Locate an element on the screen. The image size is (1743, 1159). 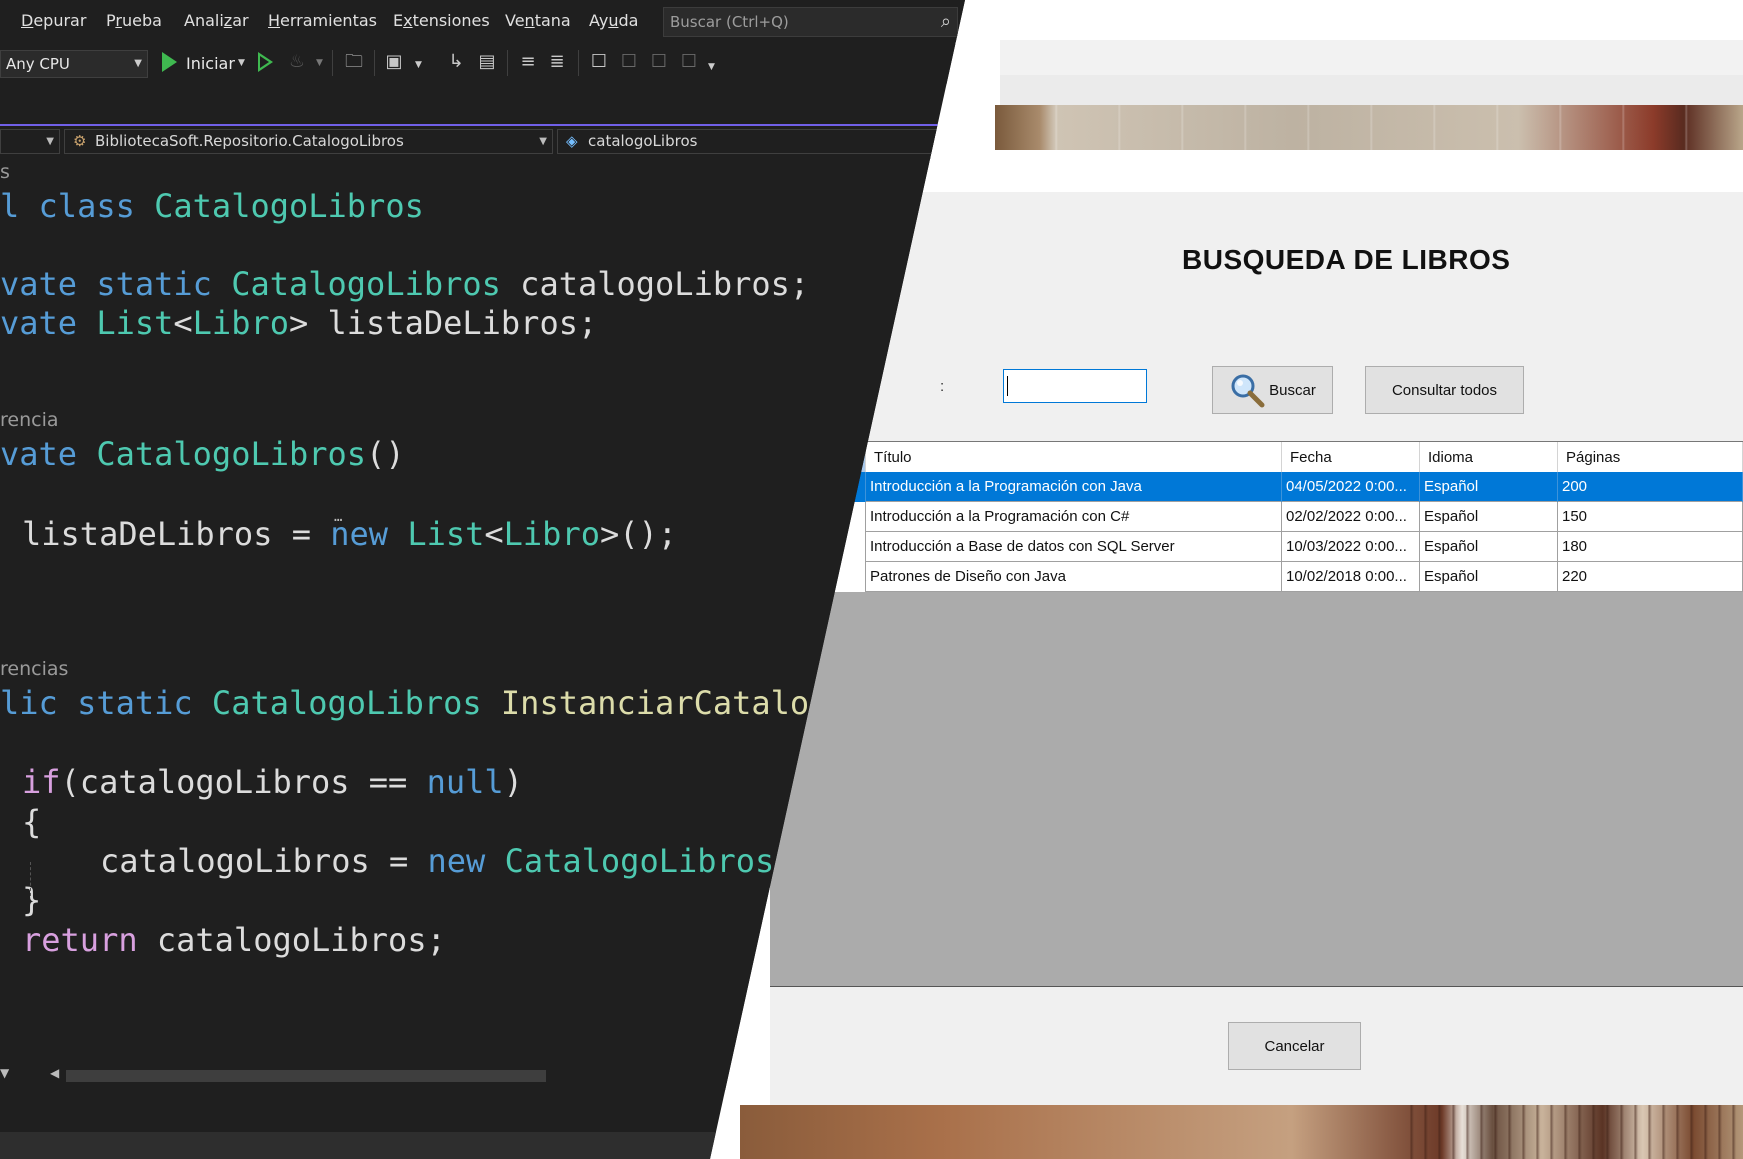
code-line: vate List<Libro> listaDeLibros; is located at coordinates (299, 323).